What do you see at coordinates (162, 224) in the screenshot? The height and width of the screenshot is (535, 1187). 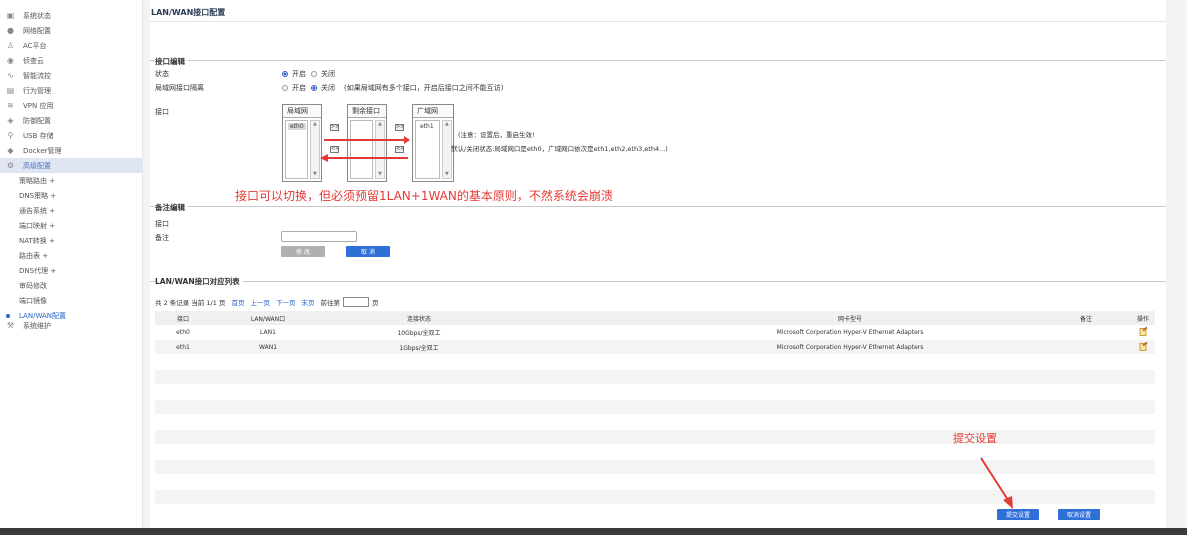 I see `remark-interface-label: 接口` at bounding box center [162, 224].